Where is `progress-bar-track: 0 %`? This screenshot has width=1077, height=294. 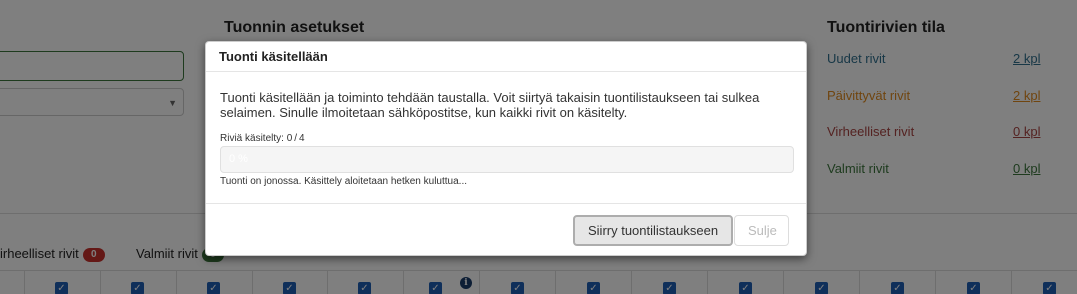
progress-bar-track: 0 % is located at coordinates (507, 159).